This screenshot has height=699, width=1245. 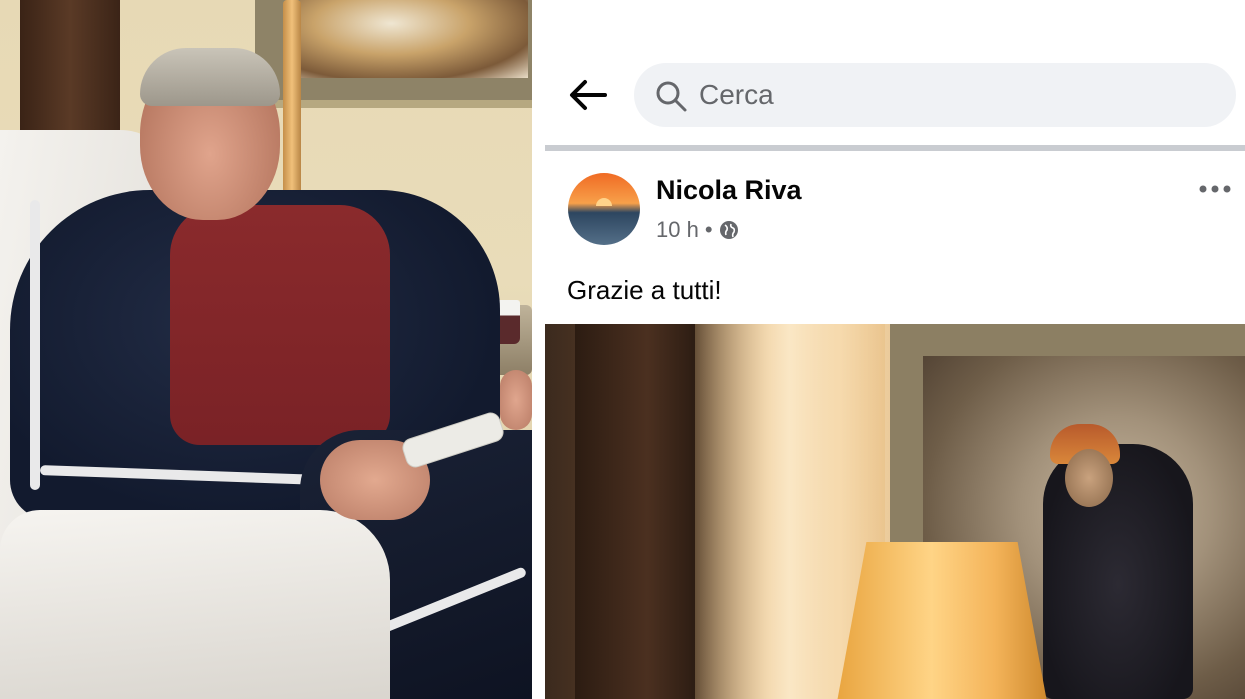 What do you see at coordinates (895, 236) in the screenshot?
I see `post: Nicola Riva 10 h • Grazie a tutti!` at bounding box center [895, 236].